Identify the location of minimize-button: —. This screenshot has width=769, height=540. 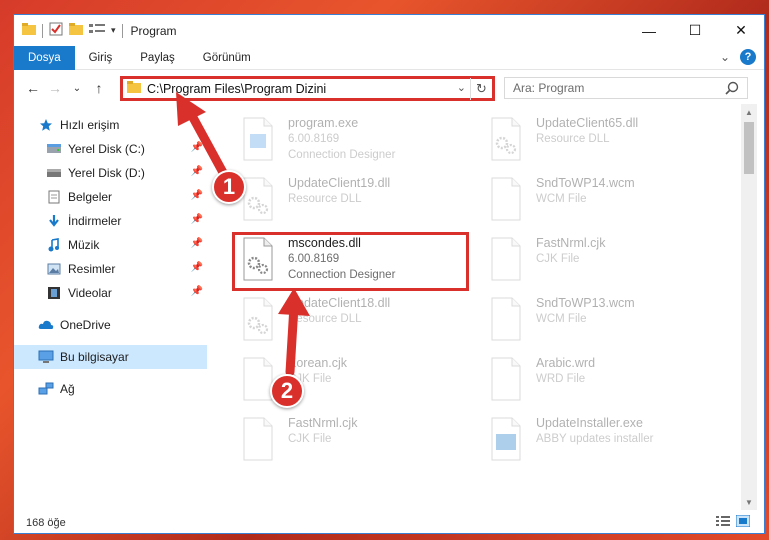
(649, 30).